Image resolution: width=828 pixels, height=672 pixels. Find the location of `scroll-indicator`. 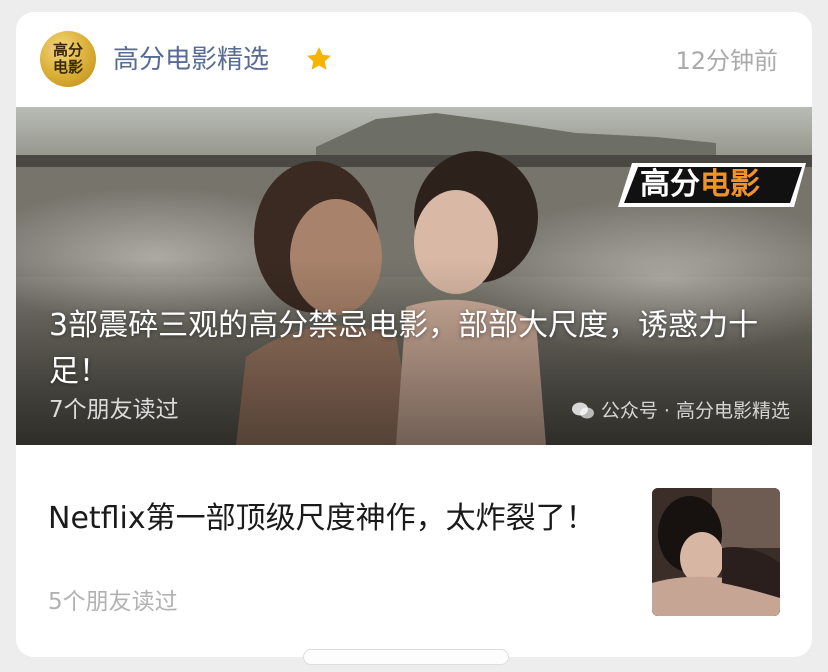

scroll-indicator is located at coordinates (406, 657).